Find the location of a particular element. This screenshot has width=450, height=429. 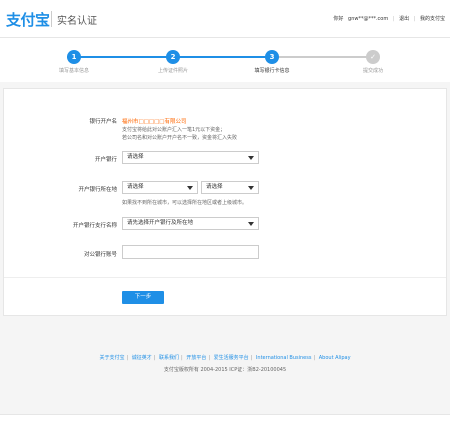

footer-link: 爱生活服务平台 is located at coordinates (231, 358).